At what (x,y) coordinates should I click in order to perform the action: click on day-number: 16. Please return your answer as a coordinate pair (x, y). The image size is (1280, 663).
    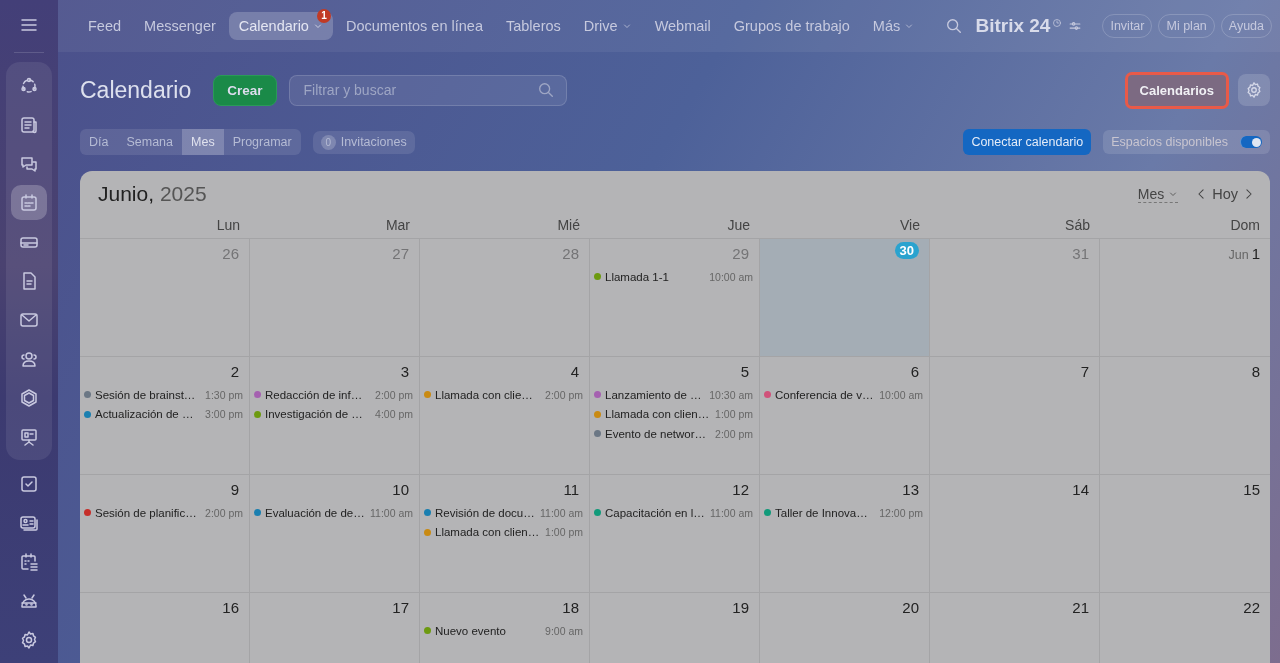
    Looking at the image, I should click on (230, 607).